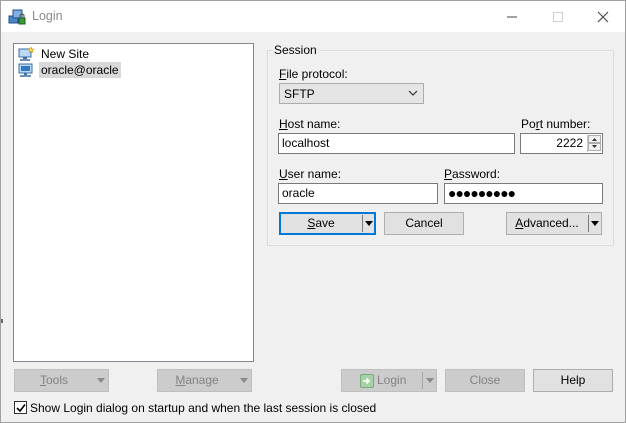 The height and width of the screenshot is (423, 626). Describe the element at coordinates (485, 380) in the screenshot. I see `close-button: Close` at that location.